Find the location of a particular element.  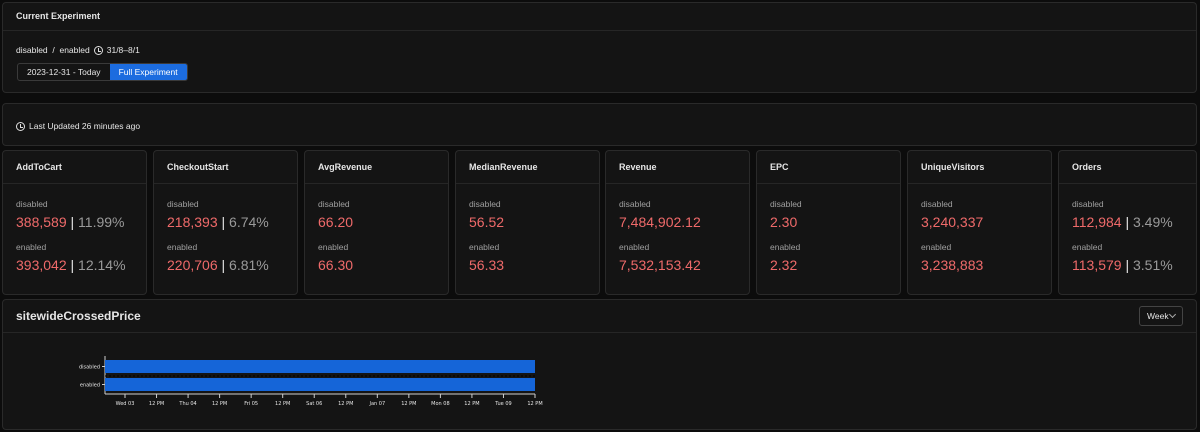

enabled-value: 393,042 | 12.14% is located at coordinates (71, 265).